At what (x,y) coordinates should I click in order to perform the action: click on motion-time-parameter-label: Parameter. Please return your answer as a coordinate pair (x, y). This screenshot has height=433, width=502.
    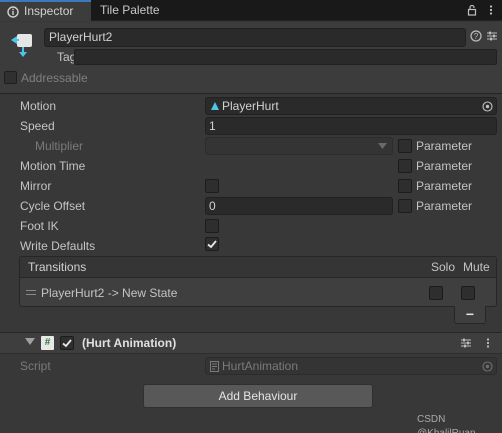
    Looking at the image, I should click on (444, 166).